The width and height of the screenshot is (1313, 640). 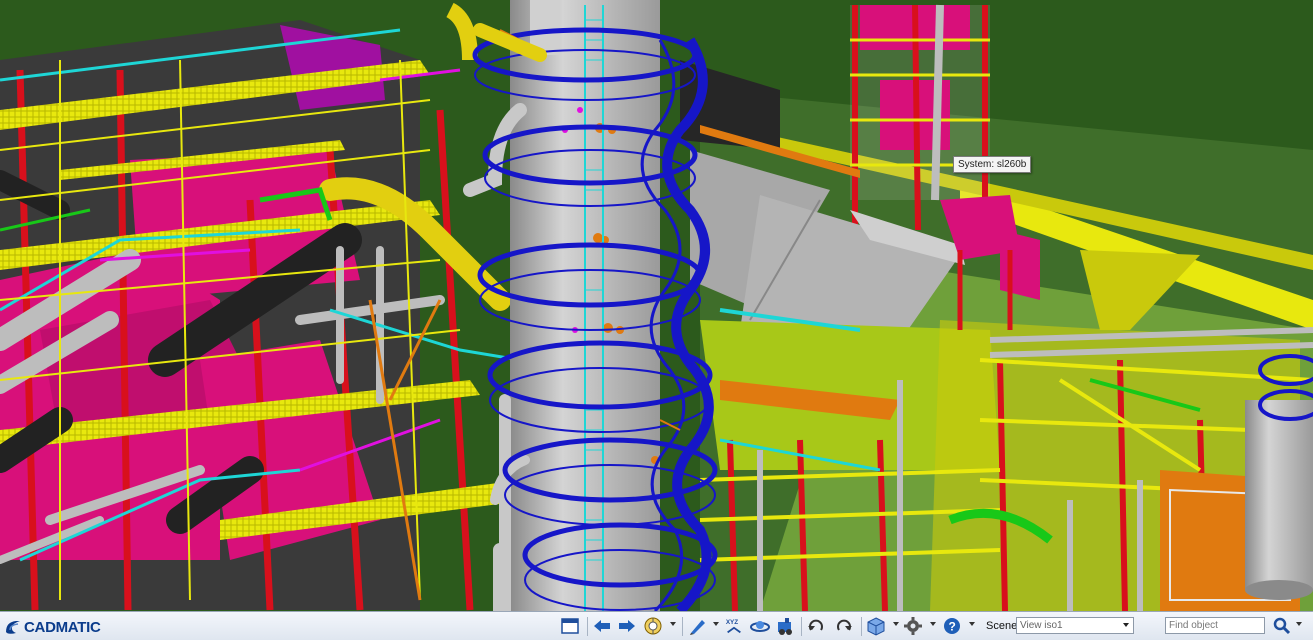 I want to click on arrow-left-icon, so click(x=602, y=626).